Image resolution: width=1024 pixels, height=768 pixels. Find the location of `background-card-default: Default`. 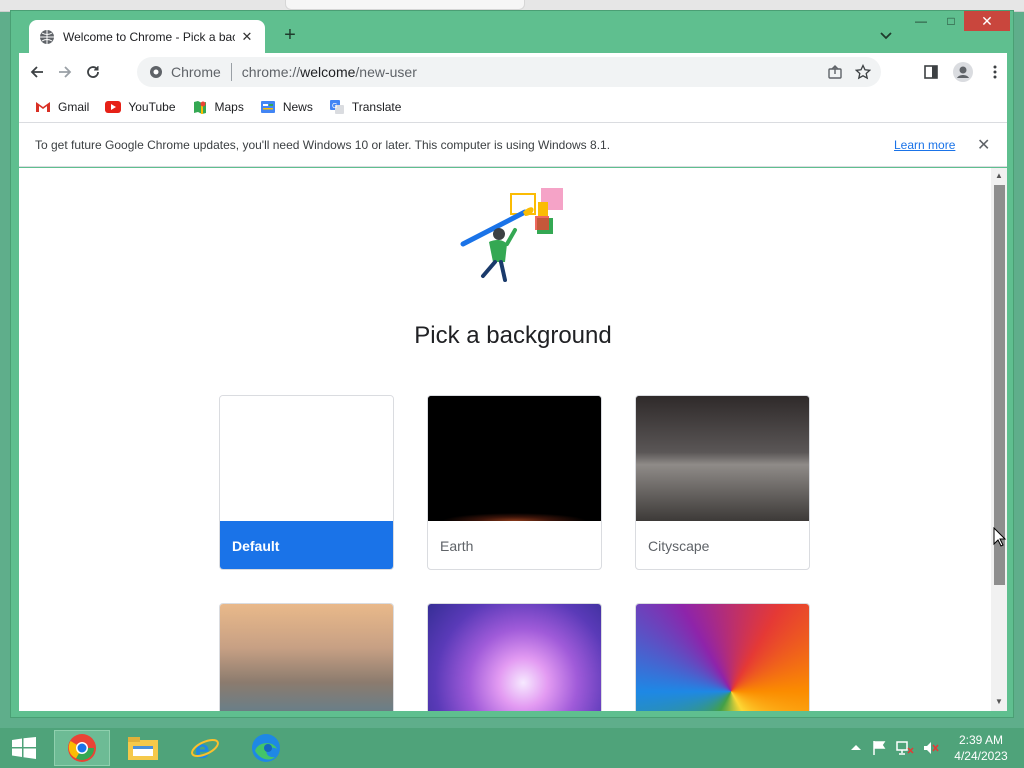

background-card-default: Default is located at coordinates (306, 482).